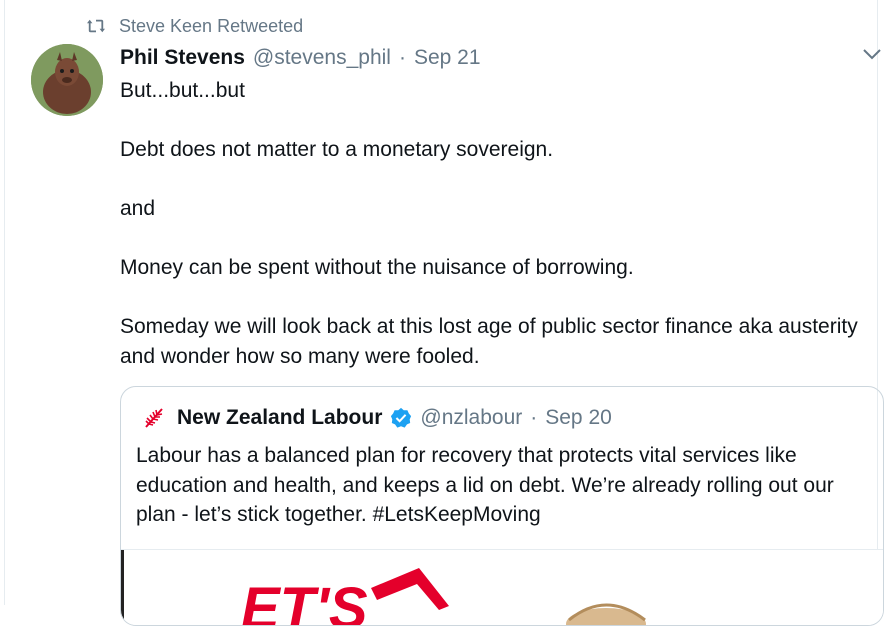 The height and width of the screenshot is (626, 884). Describe the element at coordinates (154, 418) in the screenshot. I see `fern-icon` at that location.